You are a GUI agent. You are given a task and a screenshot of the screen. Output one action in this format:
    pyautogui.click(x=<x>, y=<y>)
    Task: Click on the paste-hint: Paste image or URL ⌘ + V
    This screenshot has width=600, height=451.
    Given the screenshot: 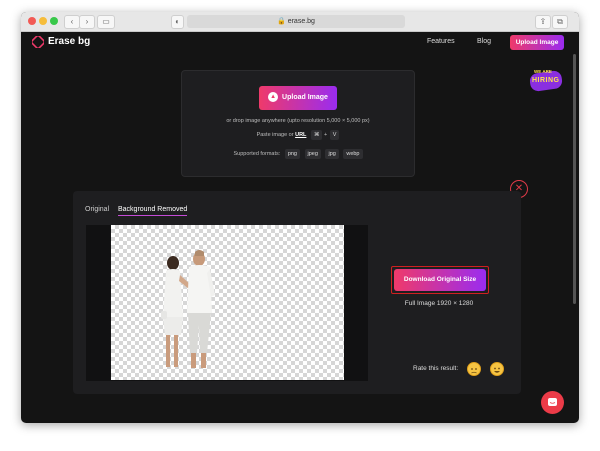 What is the action you would take?
    pyautogui.click(x=298, y=135)
    